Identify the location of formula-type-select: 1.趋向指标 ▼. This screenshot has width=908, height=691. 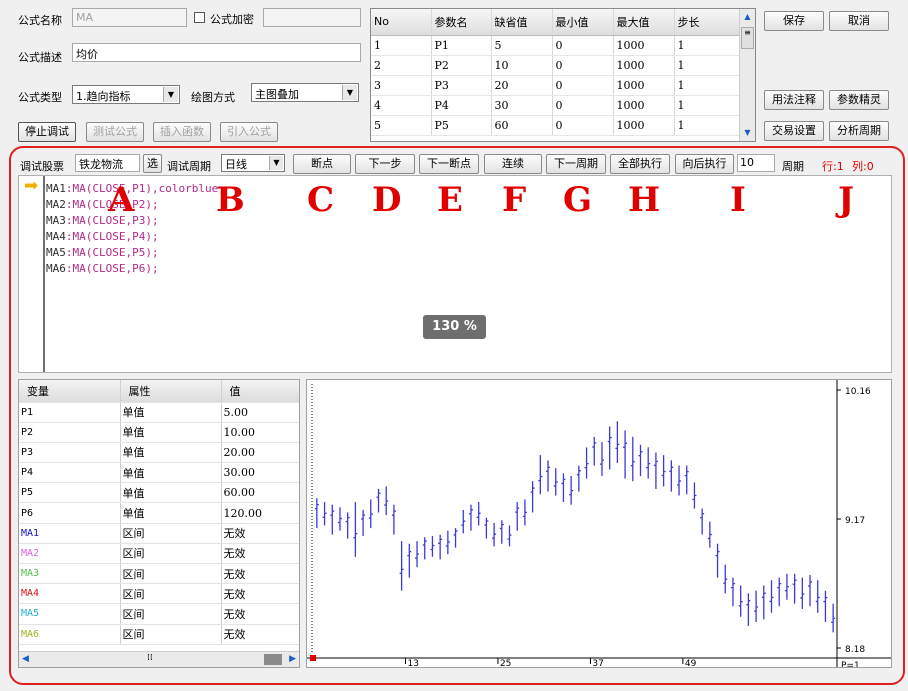
(126, 94).